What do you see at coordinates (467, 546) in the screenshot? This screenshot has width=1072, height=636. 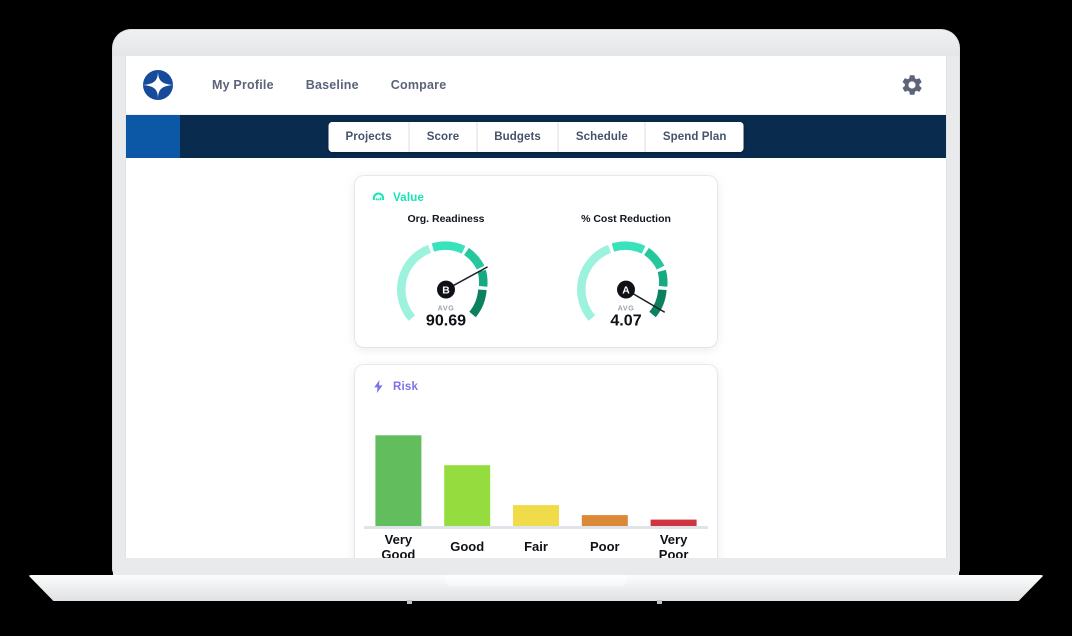 I see `x-axis-tick-label: Good` at bounding box center [467, 546].